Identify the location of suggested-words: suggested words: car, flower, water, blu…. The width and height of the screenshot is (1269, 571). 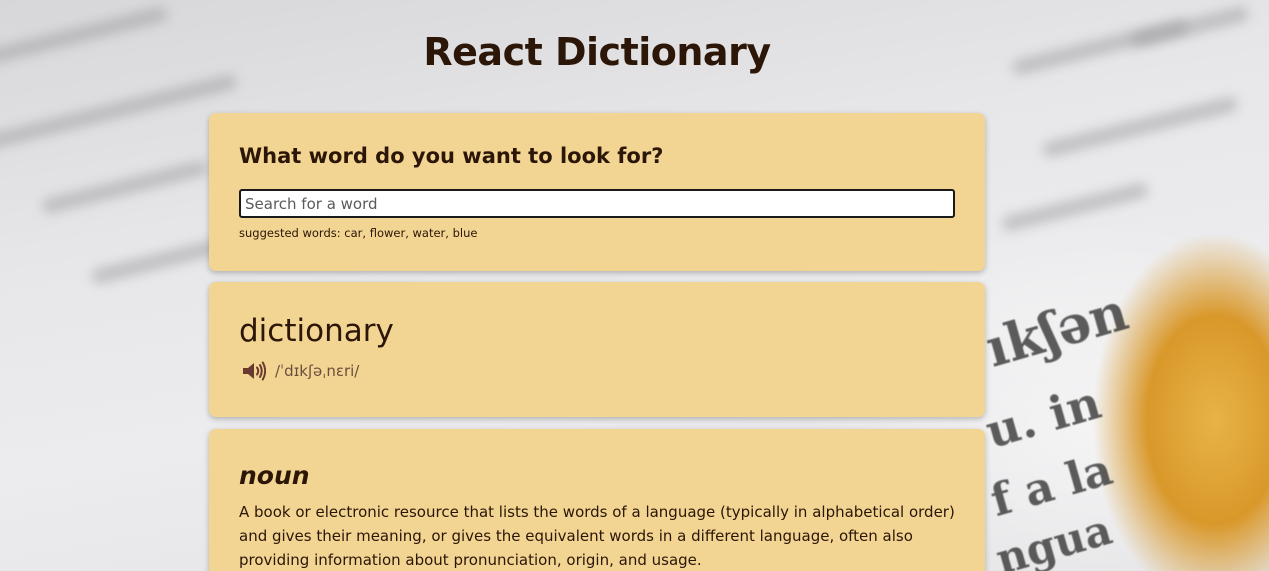
(358, 233).